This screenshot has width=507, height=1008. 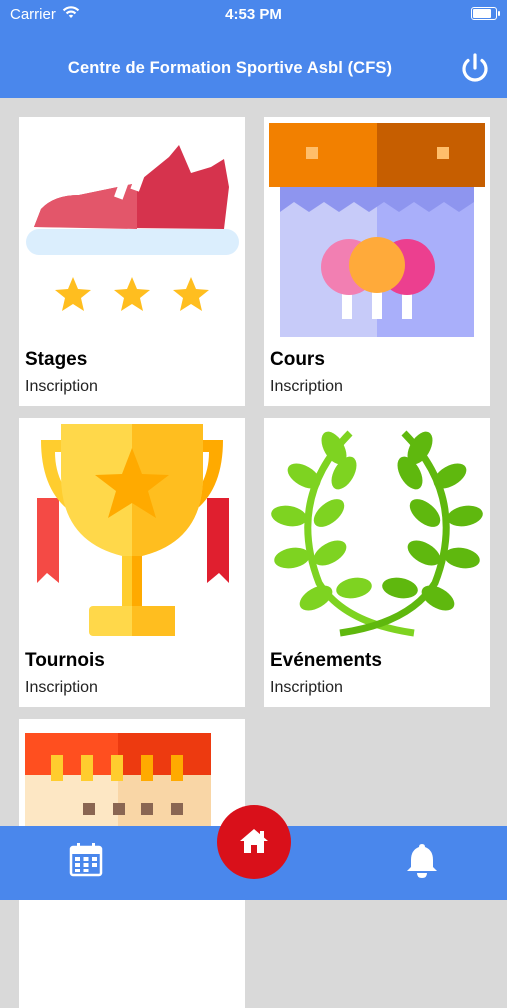 What do you see at coordinates (422, 860) in the screenshot?
I see `bell-icon` at bounding box center [422, 860].